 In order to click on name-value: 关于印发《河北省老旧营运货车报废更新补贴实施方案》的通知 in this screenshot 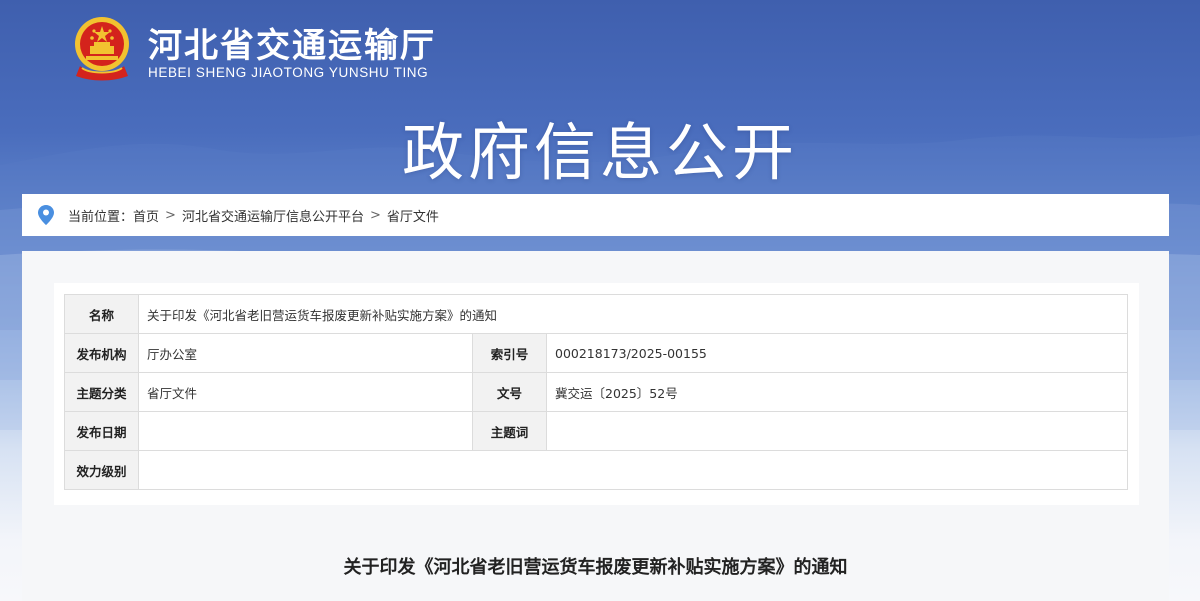, I will do `click(633, 314)`.